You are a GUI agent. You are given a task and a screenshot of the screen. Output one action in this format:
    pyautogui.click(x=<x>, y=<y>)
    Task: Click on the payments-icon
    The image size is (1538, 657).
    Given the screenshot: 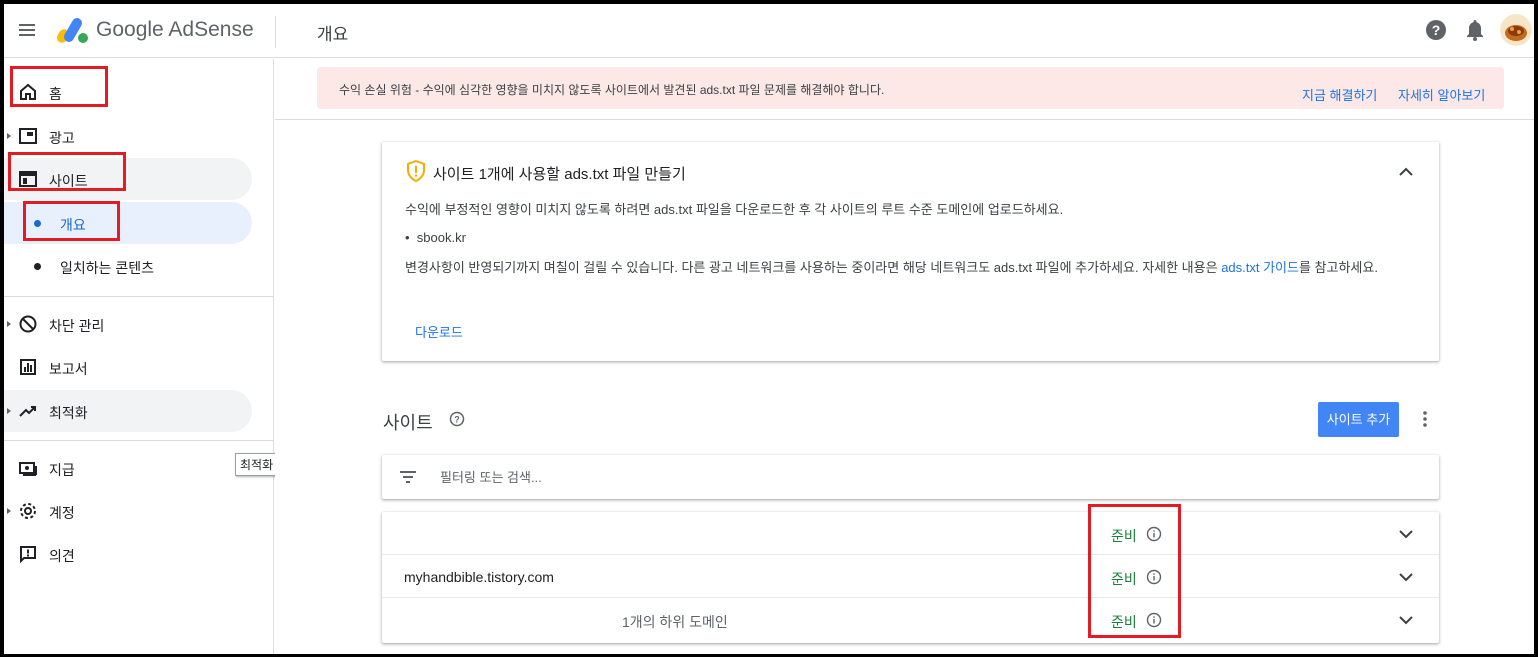 What is the action you would take?
    pyautogui.click(x=28, y=469)
    